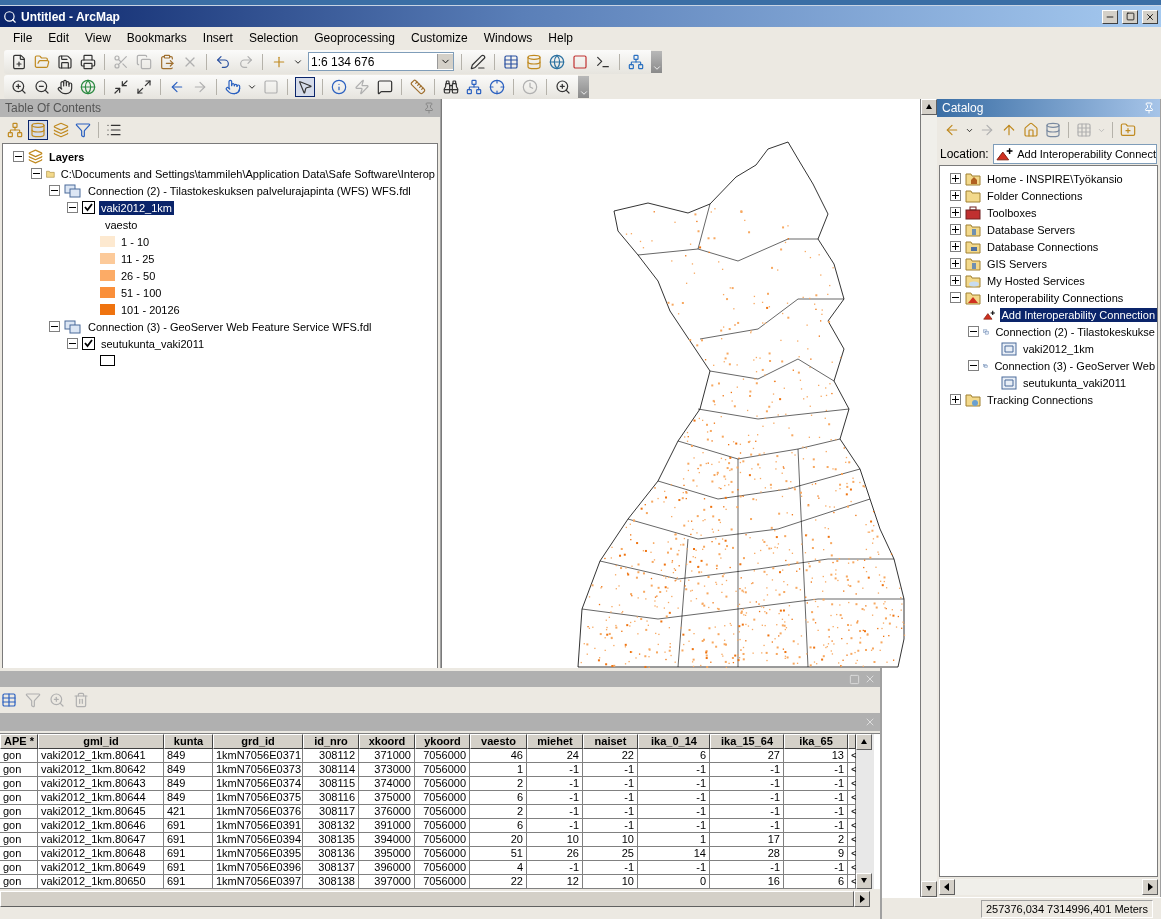  Describe the element at coordinates (508, 38) in the screenshot. I see `menu-item: Windows` at that location.